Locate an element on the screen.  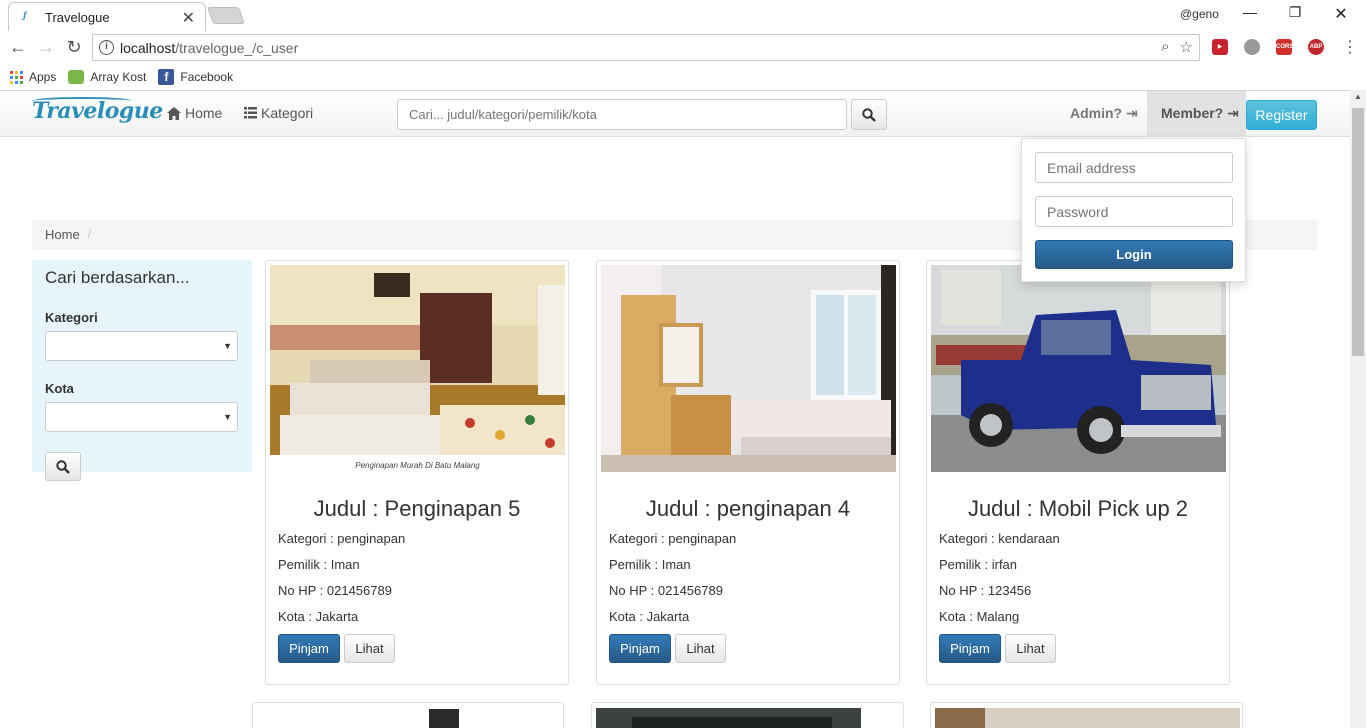
window-close-icon: ✕ is located at coordinates (1341, 14).